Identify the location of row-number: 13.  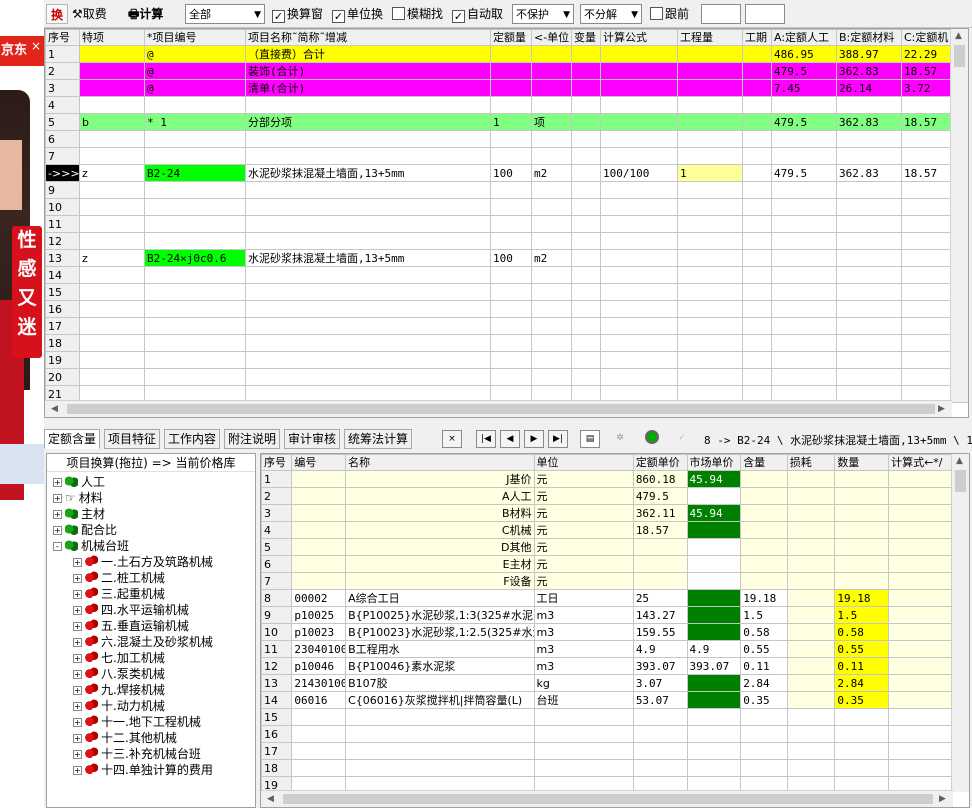
(62, 258).